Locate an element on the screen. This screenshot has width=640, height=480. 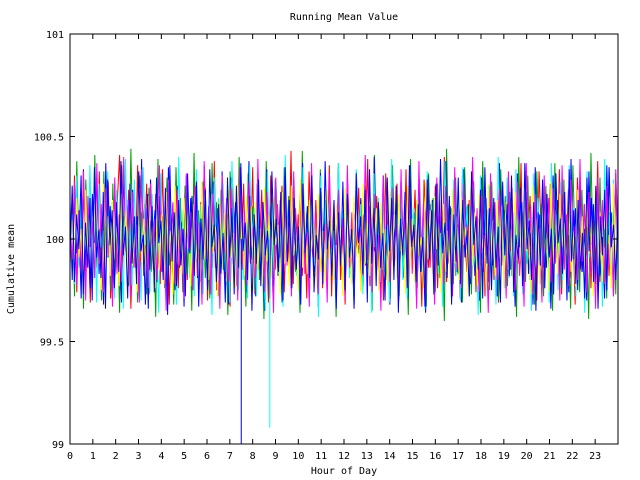
x-tick-label-14: 14 is located at coordinates (390, 456).